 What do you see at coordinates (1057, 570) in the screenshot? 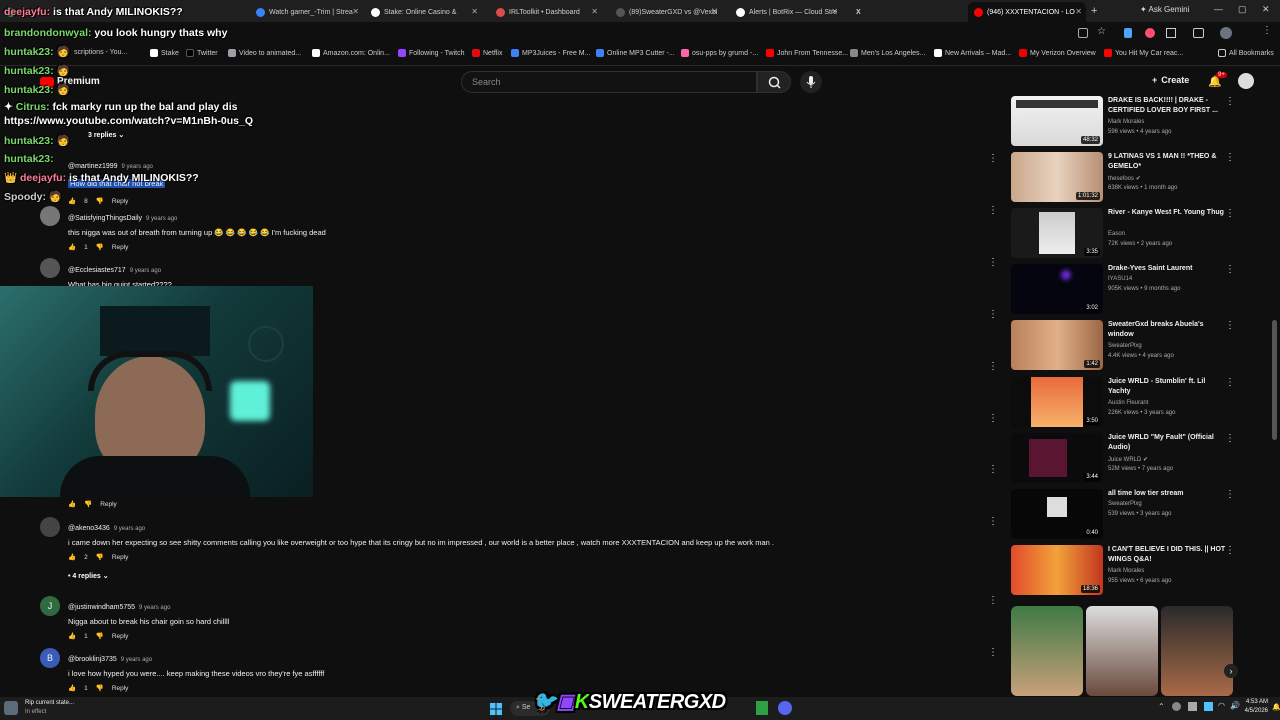
I see `video-thumbnail: 18:36` at bounding box center [1057, 570].